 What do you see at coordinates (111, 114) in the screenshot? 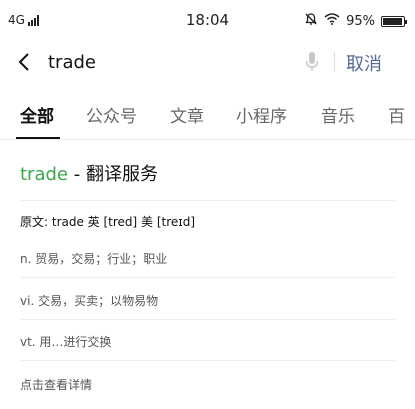
I see `tab-official-accounts: 公众号` at bounding box center [111, 114].